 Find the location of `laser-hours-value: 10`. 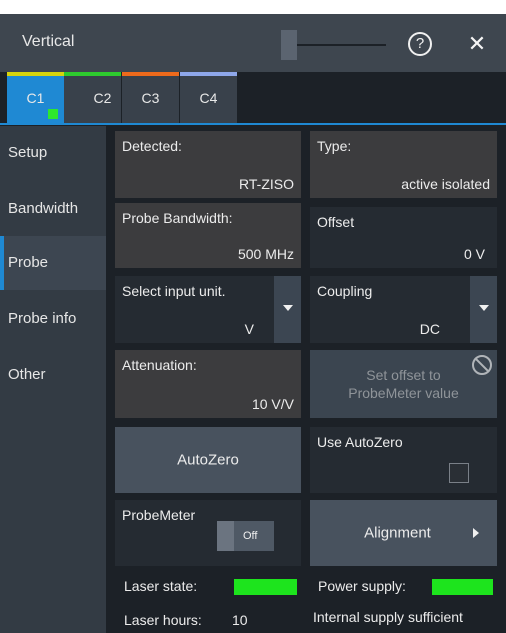

laser-hours-value: 10 is located at coordinates (240, 620).